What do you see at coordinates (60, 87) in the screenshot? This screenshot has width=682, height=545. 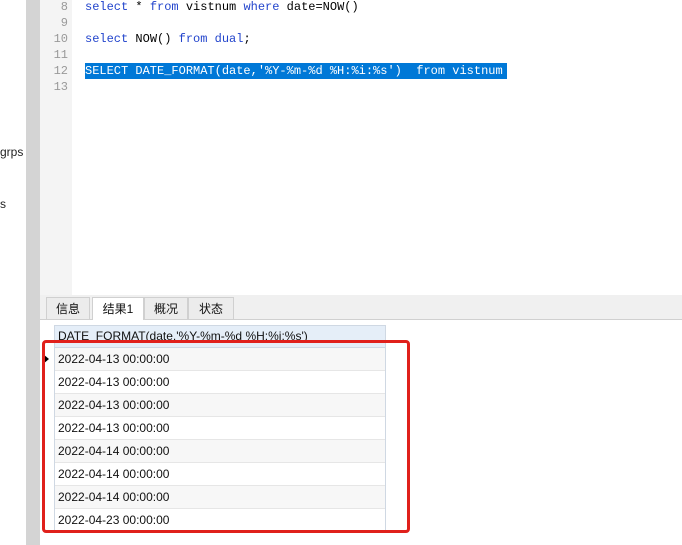 I see `line-number: 13` at bounding box center [60, 87].